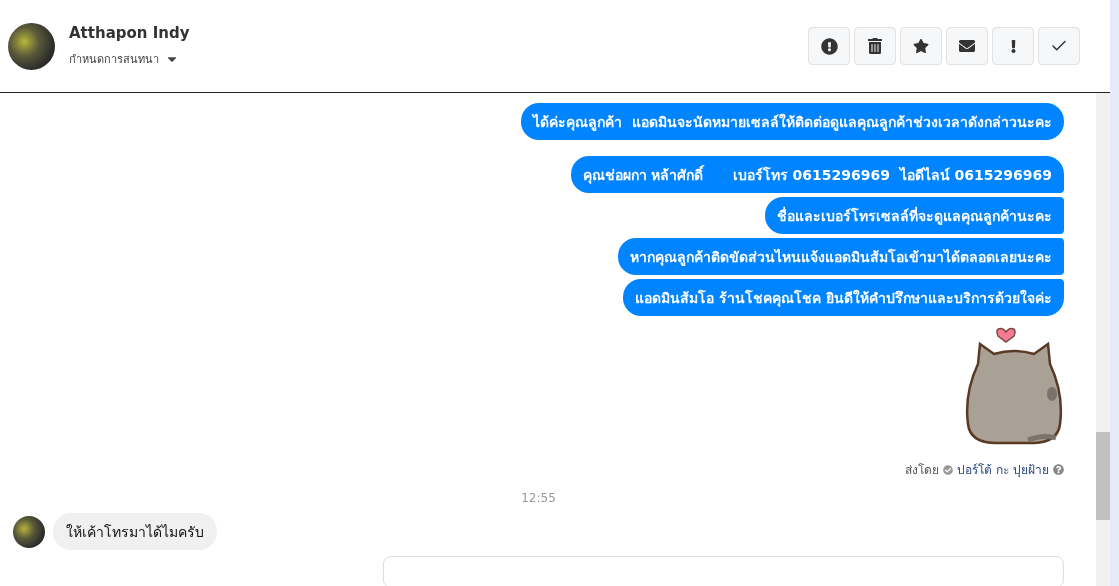 Image resolution: width=1119 pixels, height=586 pixels. Describe the element at coordinates (135, 531) in the screenshot. I see `incoming-message: ให้เค้าโทรมาได้ไมครับ` at that location.